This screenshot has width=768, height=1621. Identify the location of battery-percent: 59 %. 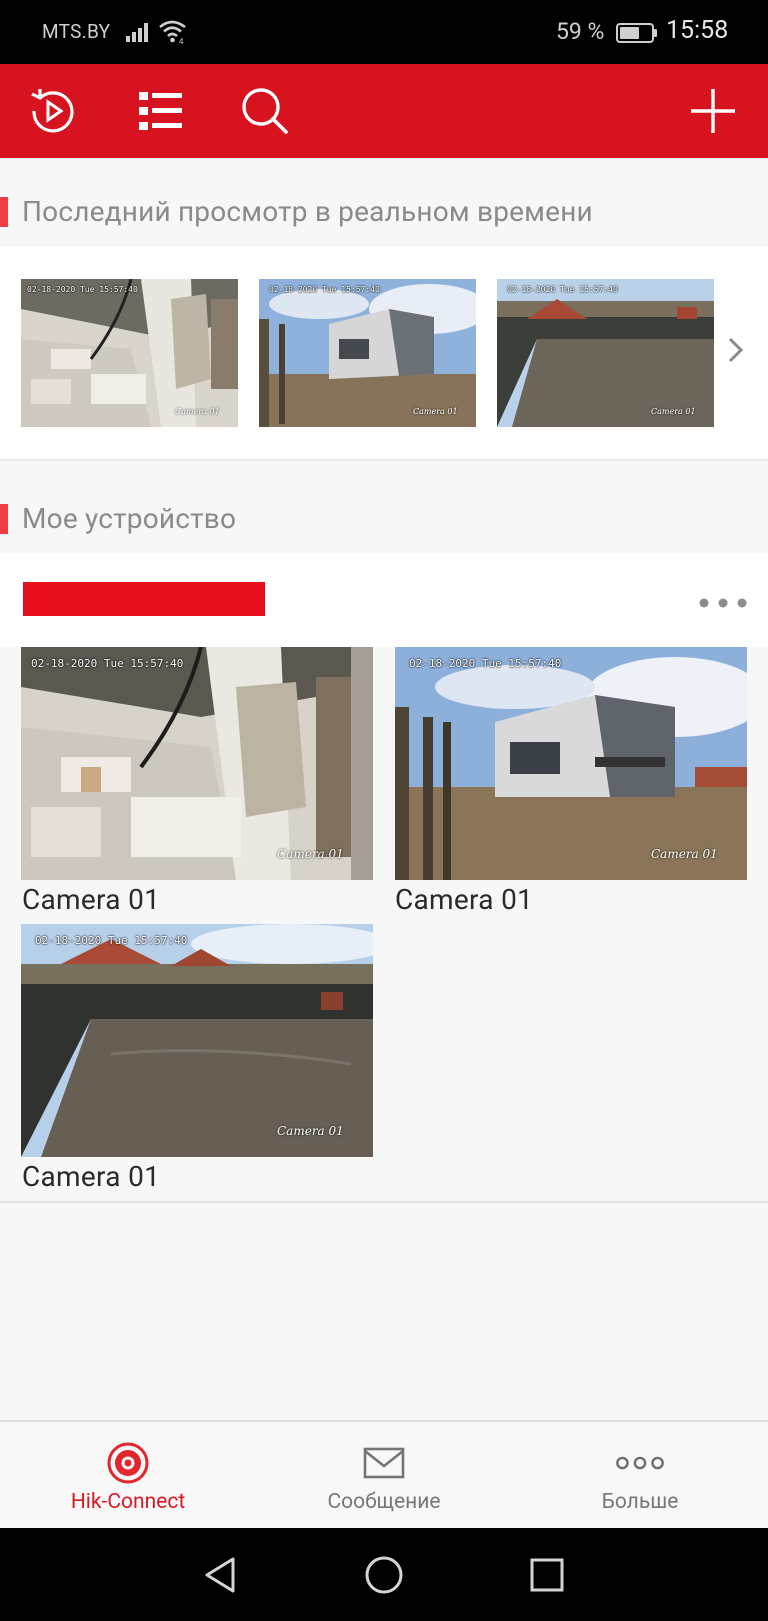
(580, 31).